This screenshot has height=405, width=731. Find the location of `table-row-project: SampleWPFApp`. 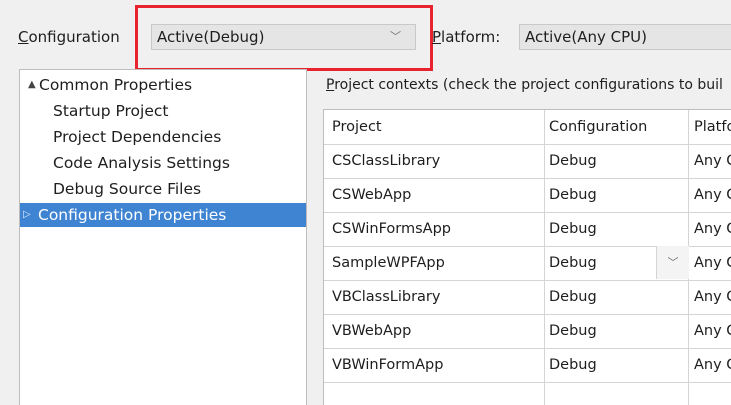

table-row-project: SampleWPFApp is located at coordinates (388, 263).